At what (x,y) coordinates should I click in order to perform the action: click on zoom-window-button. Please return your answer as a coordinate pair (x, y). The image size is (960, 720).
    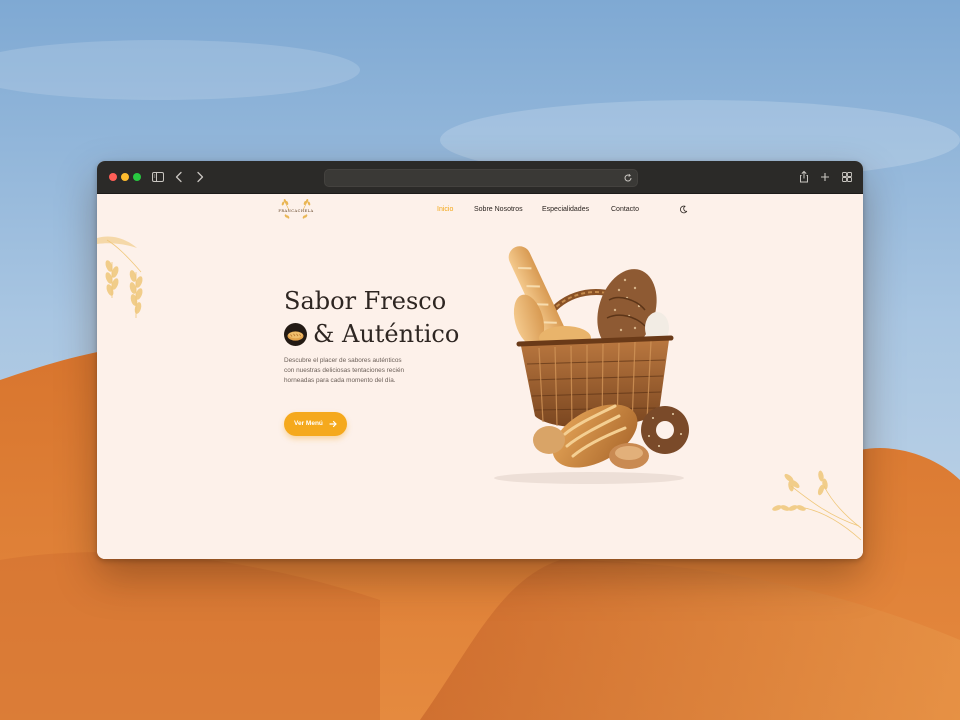
    Looking at the image, I should click on (137, 177).